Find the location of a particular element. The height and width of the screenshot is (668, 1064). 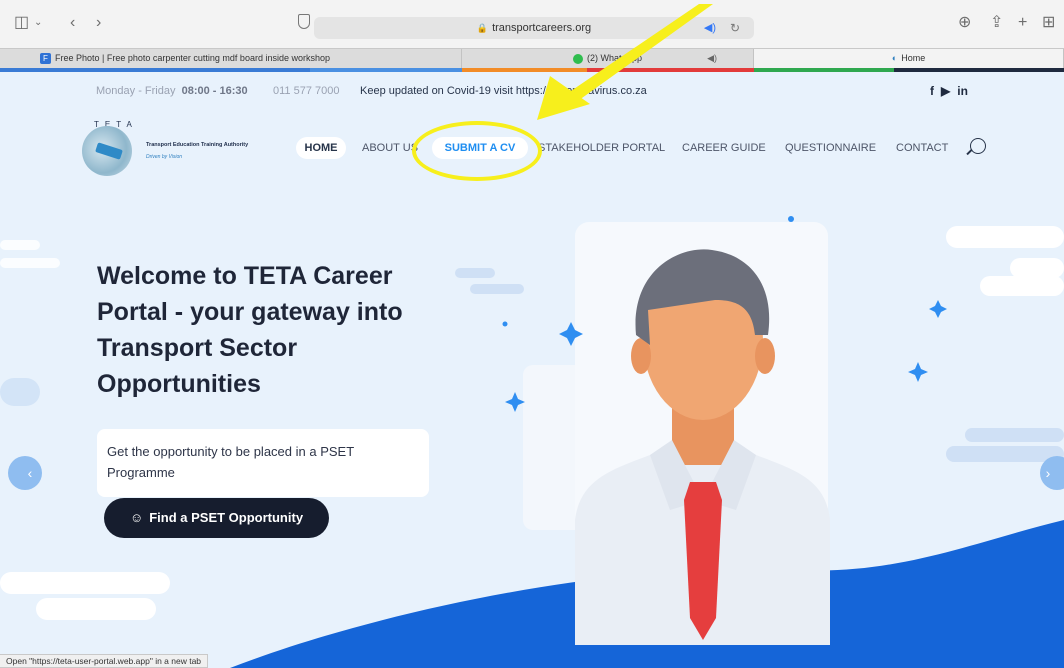

find-pset-button: ☺ Find a PSET Opportunity is located at coordinates (216, 518).